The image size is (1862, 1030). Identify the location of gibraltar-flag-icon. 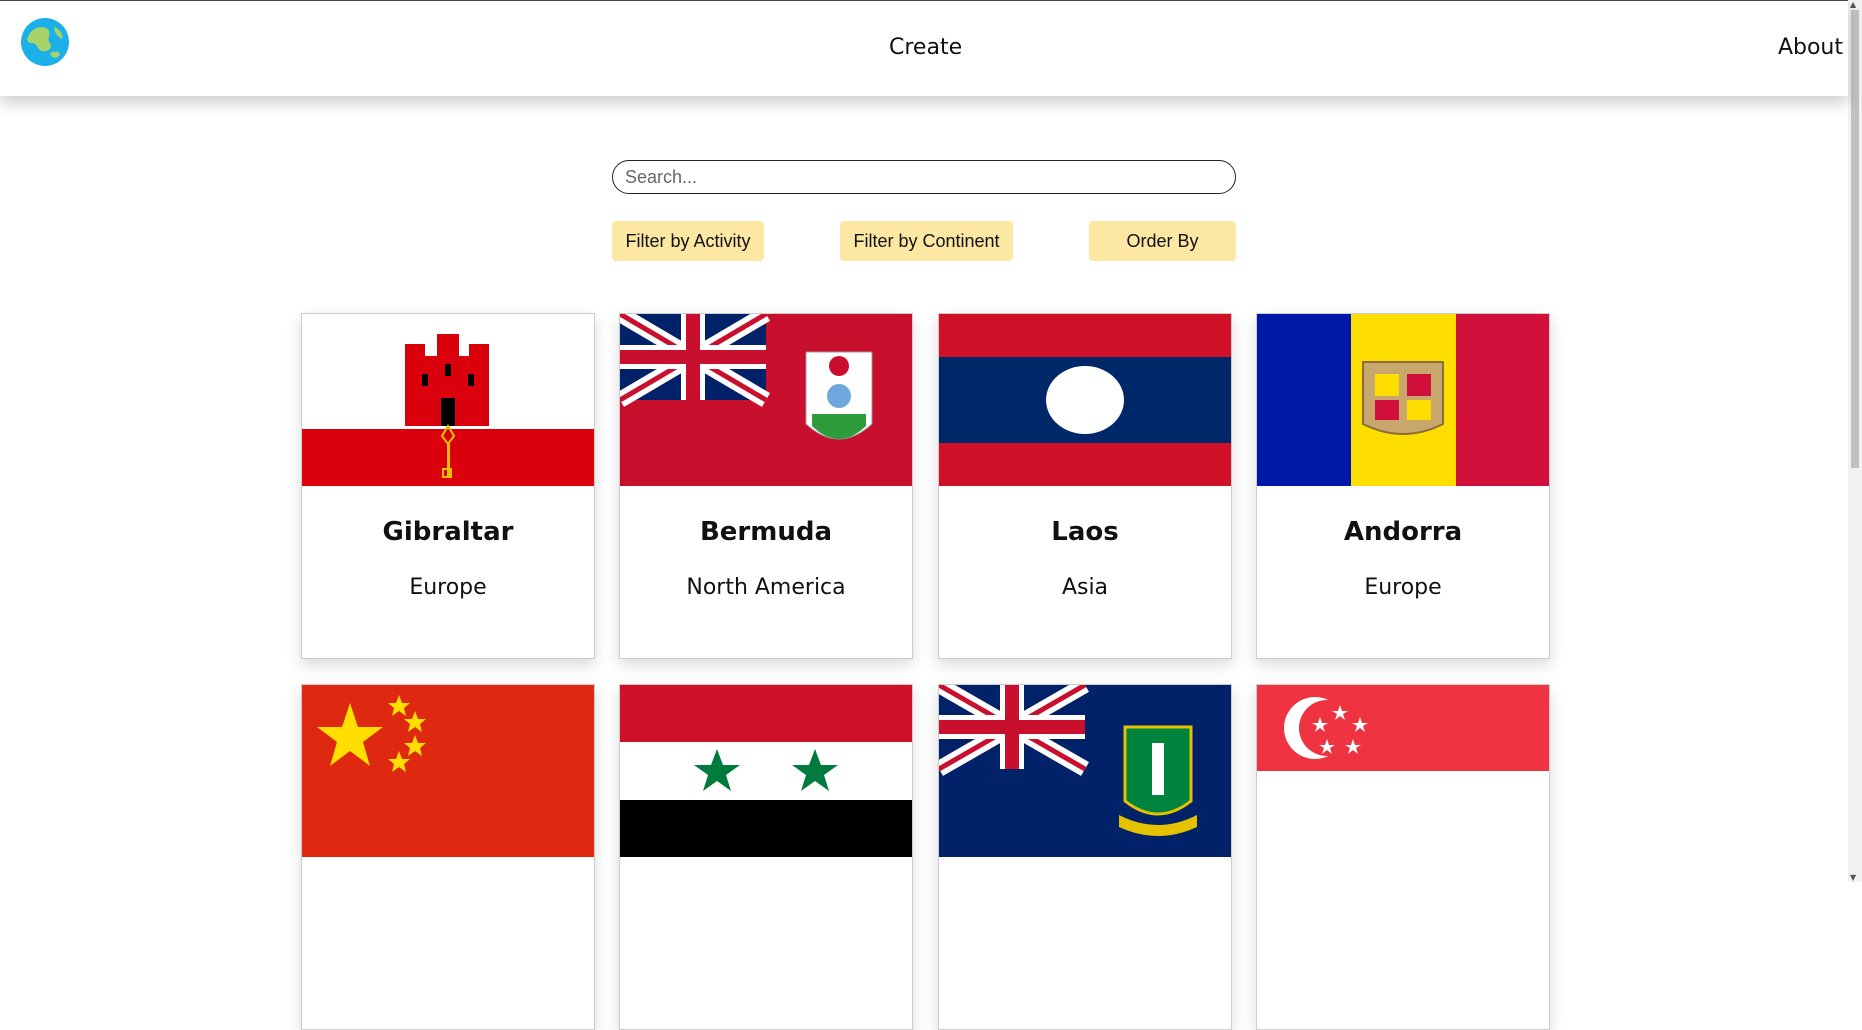
(448, 400).